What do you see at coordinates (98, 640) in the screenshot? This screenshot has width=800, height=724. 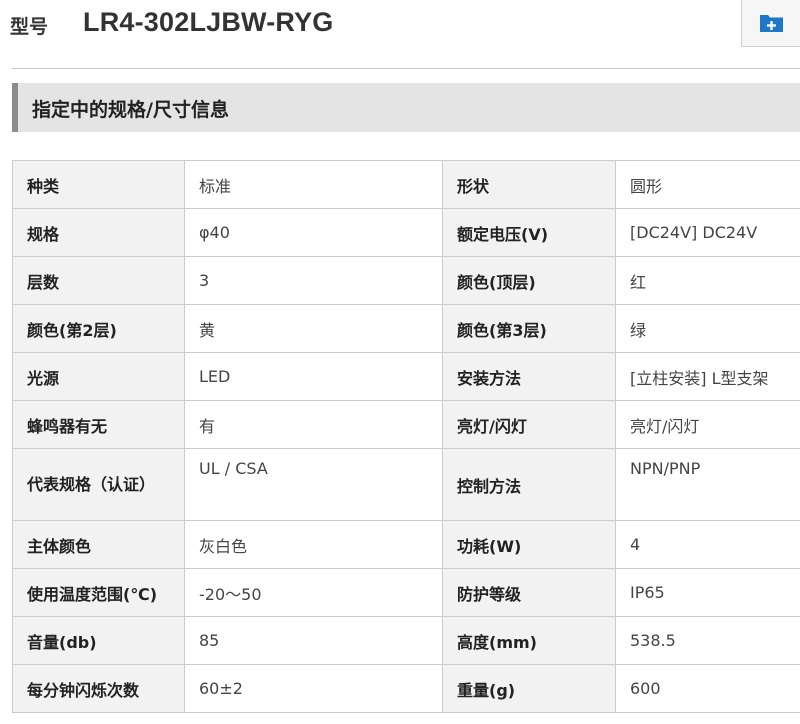 I see `spec-label: 音量(db)` at bounding box center [98, 640].